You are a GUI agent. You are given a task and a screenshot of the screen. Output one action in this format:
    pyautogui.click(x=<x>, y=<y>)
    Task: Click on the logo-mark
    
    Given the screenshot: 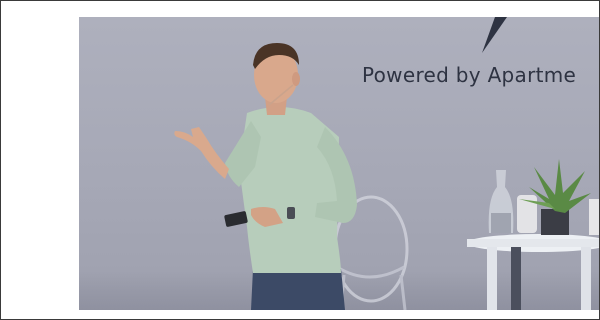 What is the action you would take?
    pyautogui.click(x=494, y=35)
    